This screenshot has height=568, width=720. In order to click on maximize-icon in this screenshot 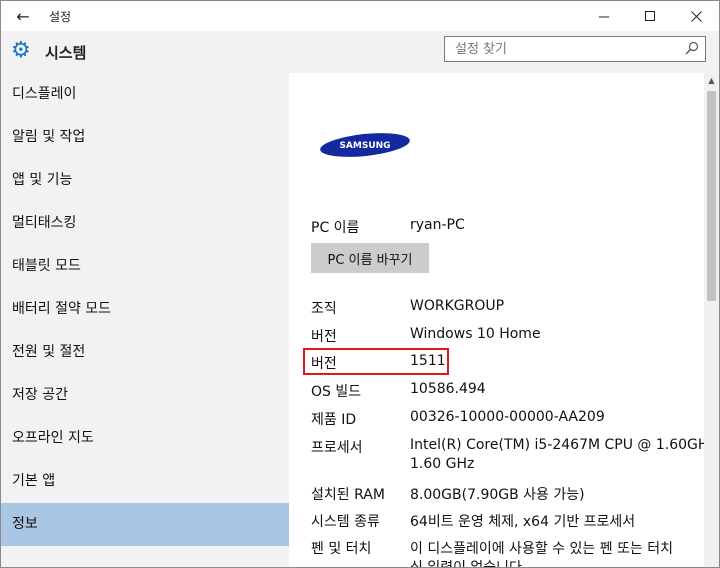, I will do `click(649, 15)`.